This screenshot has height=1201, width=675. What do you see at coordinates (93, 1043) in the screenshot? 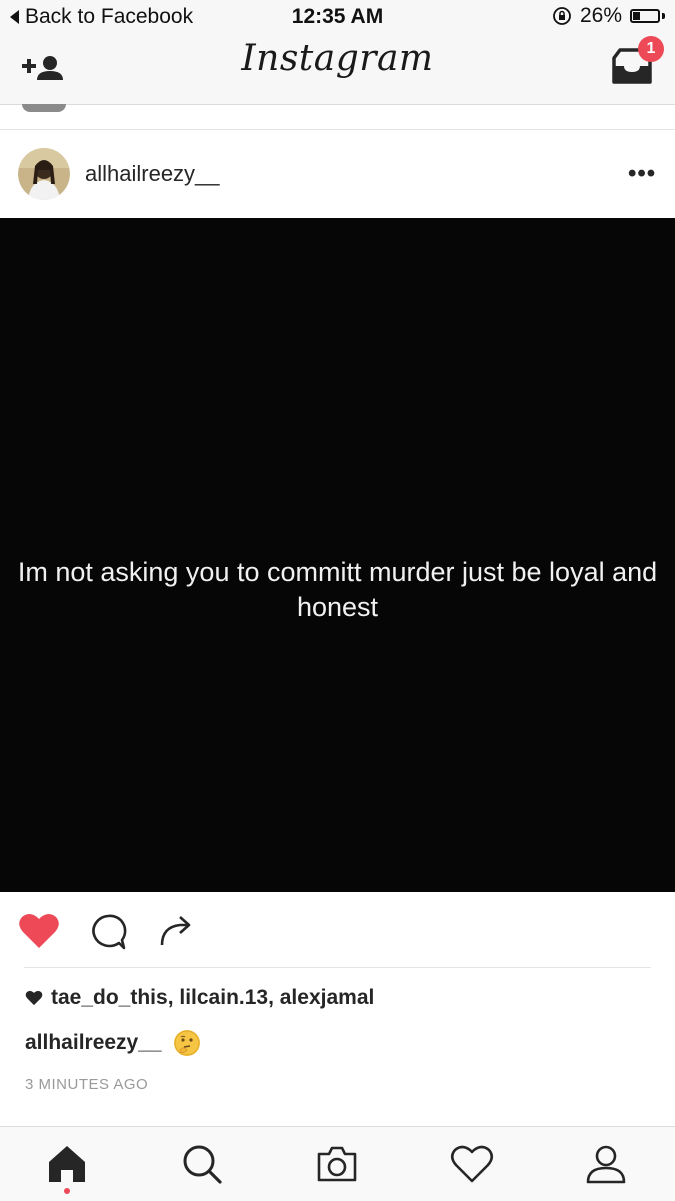
I see `caption-username: allhailreezy__` at bounding box center [93, 1043].